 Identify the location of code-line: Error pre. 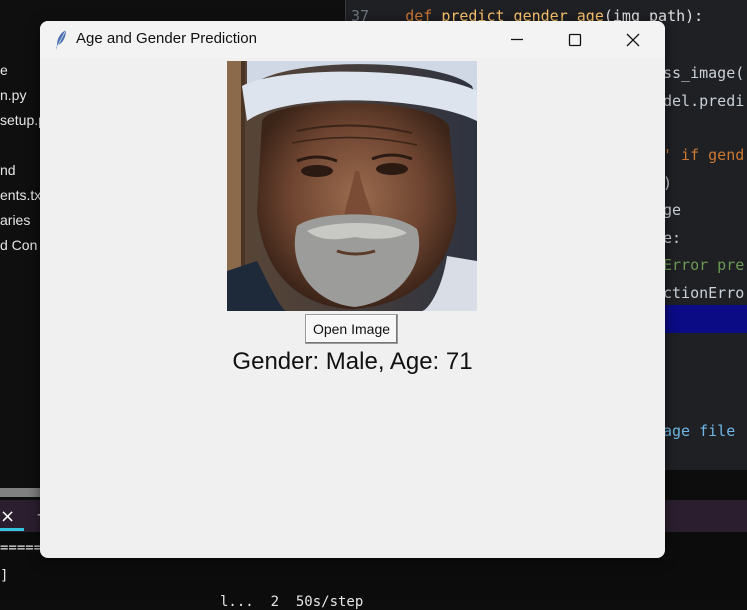
(704, 265).